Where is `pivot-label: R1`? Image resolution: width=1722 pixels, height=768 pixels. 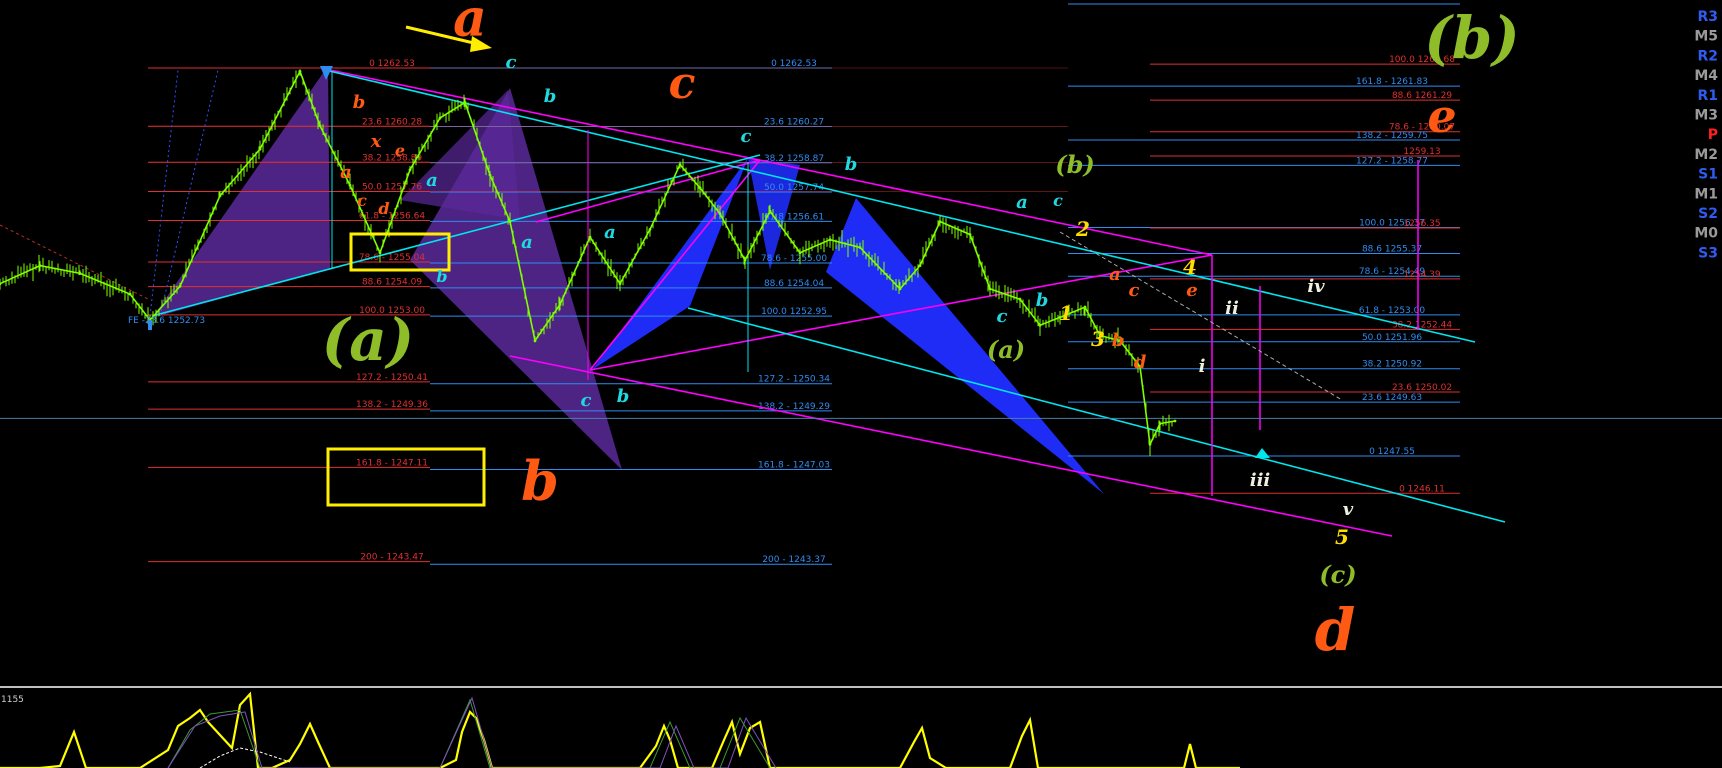 pivot-label: R1 is located at coordinates (1707, 96).